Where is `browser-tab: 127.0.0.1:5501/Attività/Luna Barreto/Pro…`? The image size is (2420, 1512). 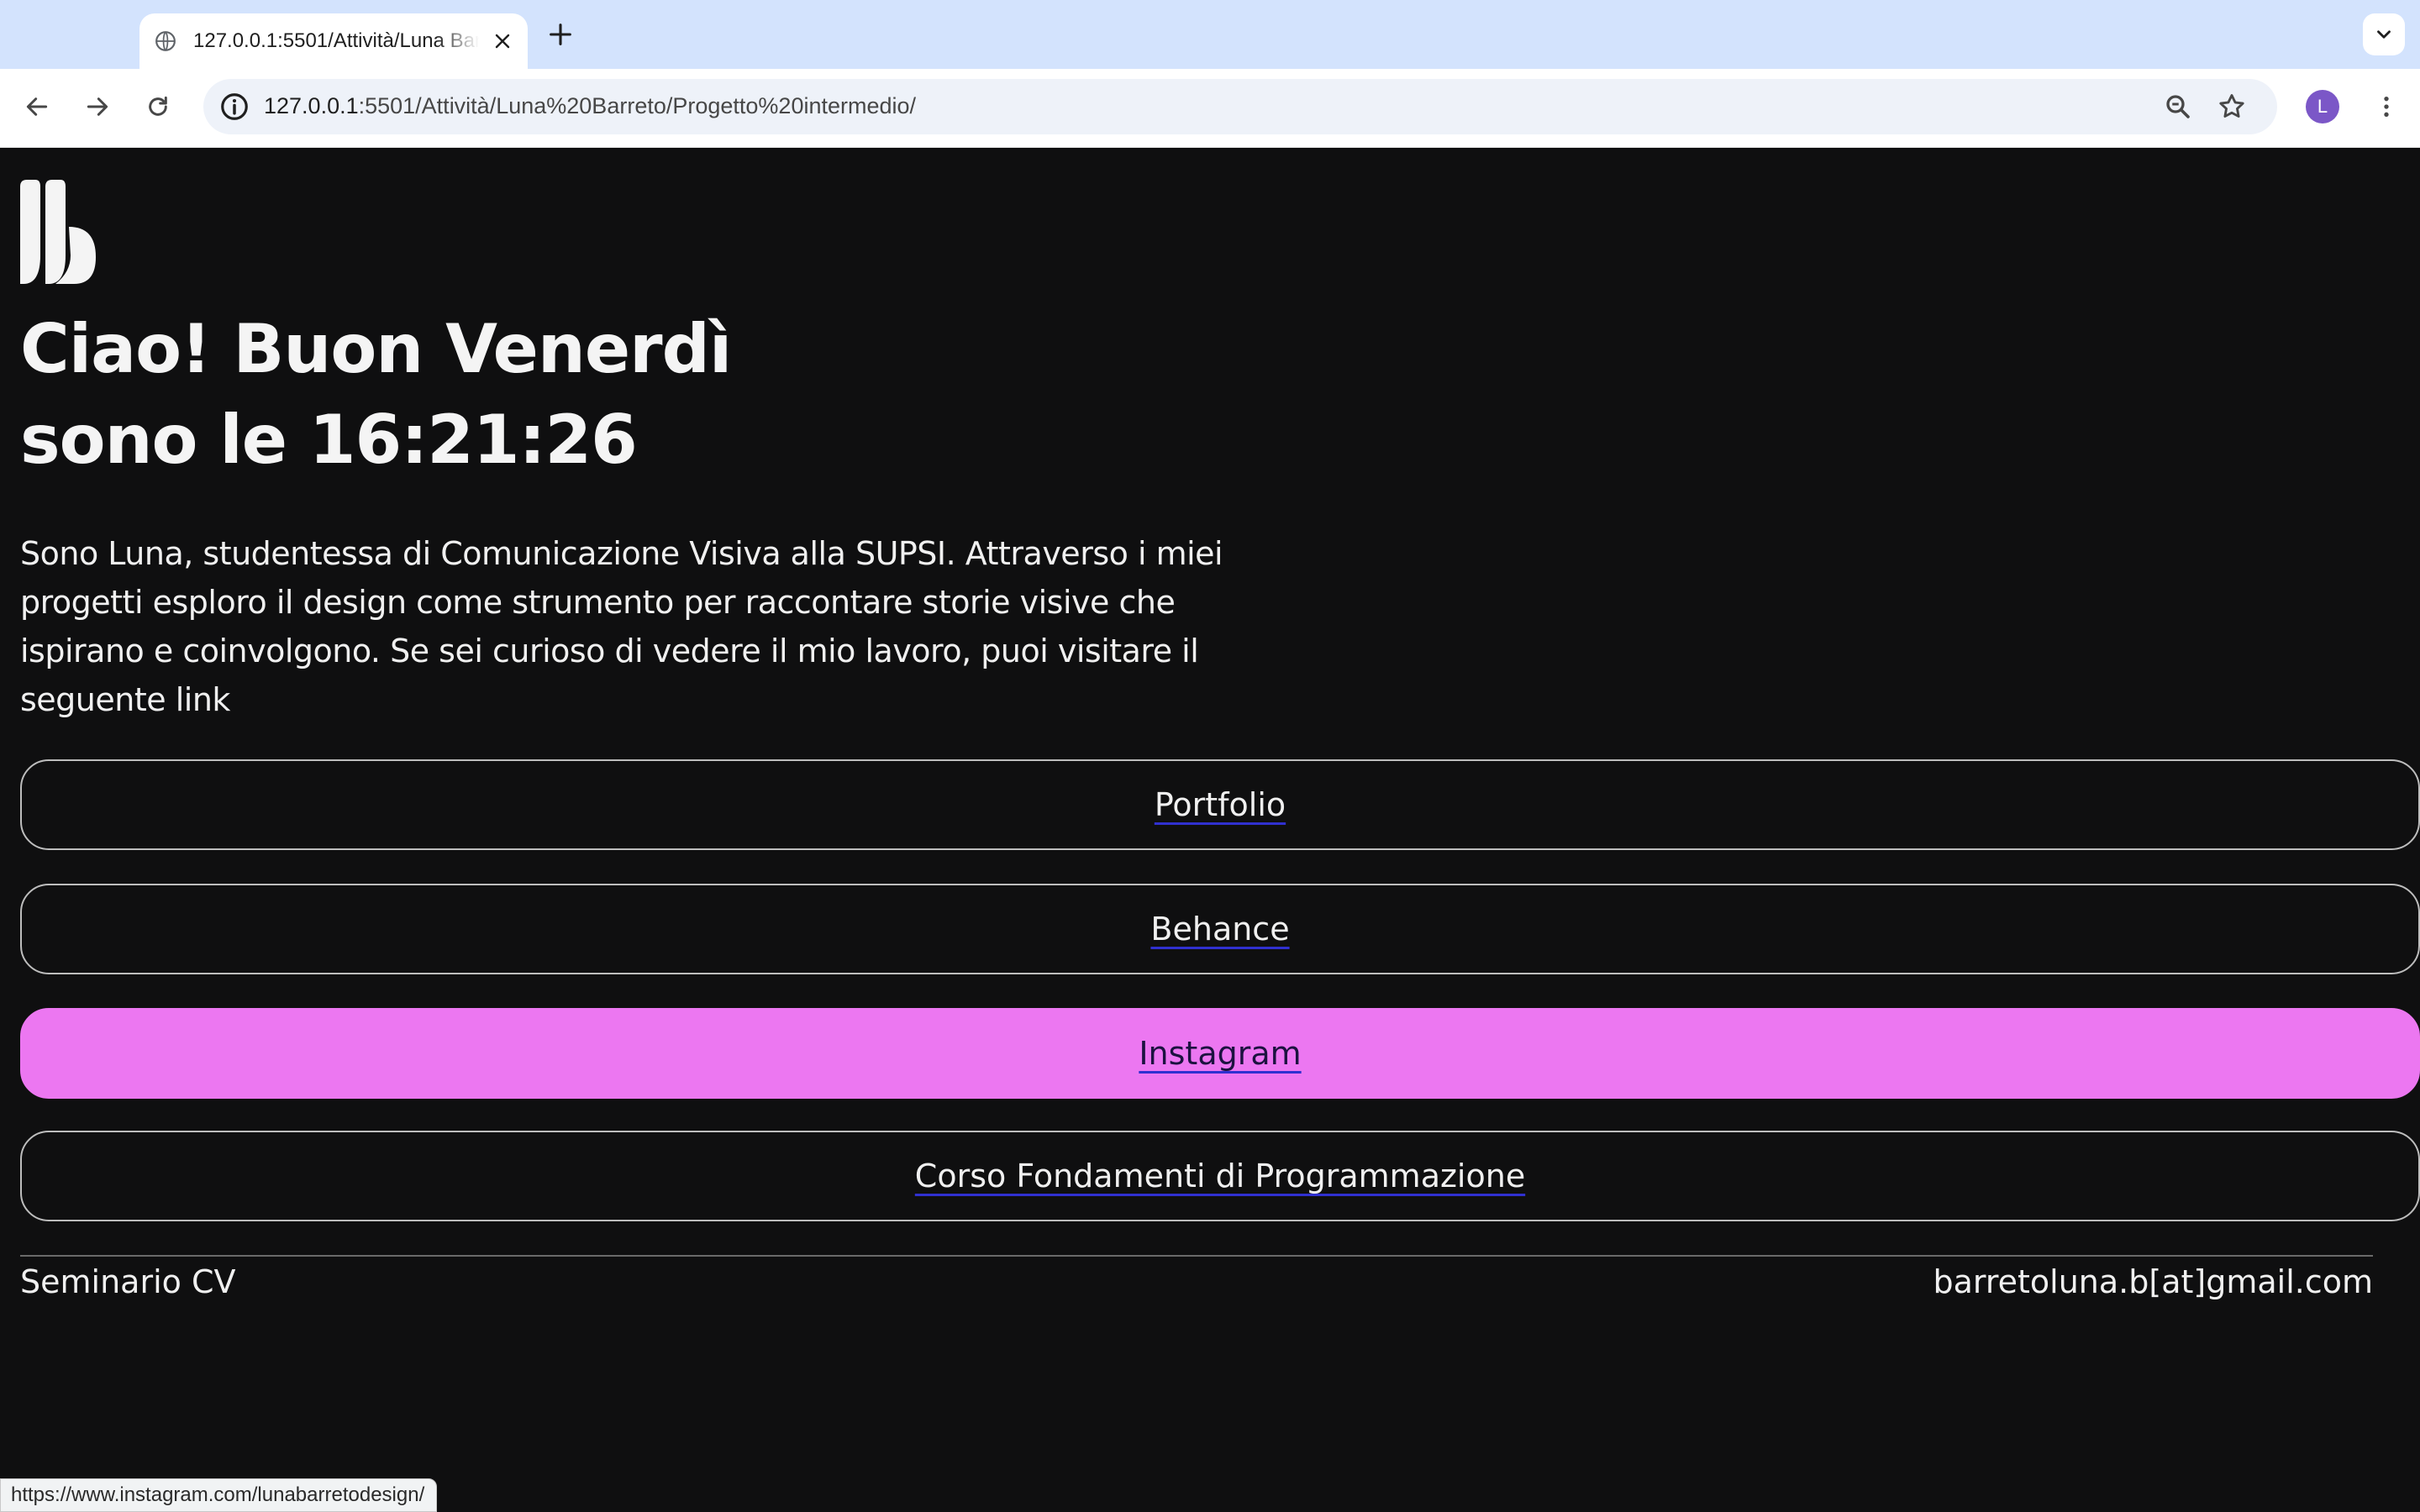
browser-tab: 127.0.0.1:5501/Attività/Luna Barreto/Pro… is located at coordinates (333, 41).